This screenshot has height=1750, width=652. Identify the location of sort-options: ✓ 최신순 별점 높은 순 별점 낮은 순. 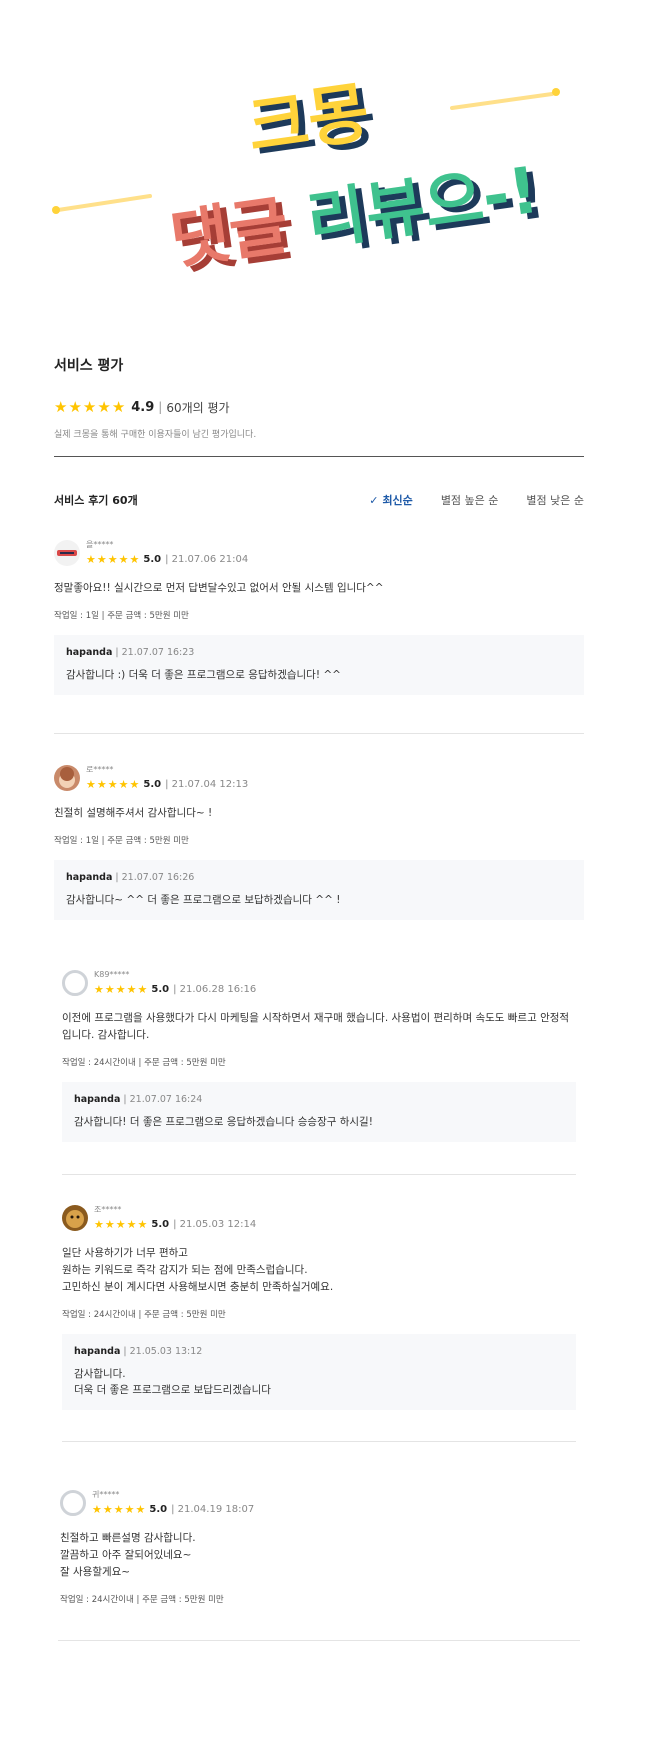
(476, 500).